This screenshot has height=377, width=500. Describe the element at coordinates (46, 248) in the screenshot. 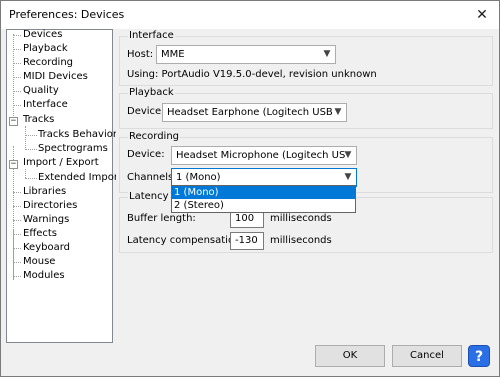

I see `tree-item-keyboard: Keyboard` at that location.